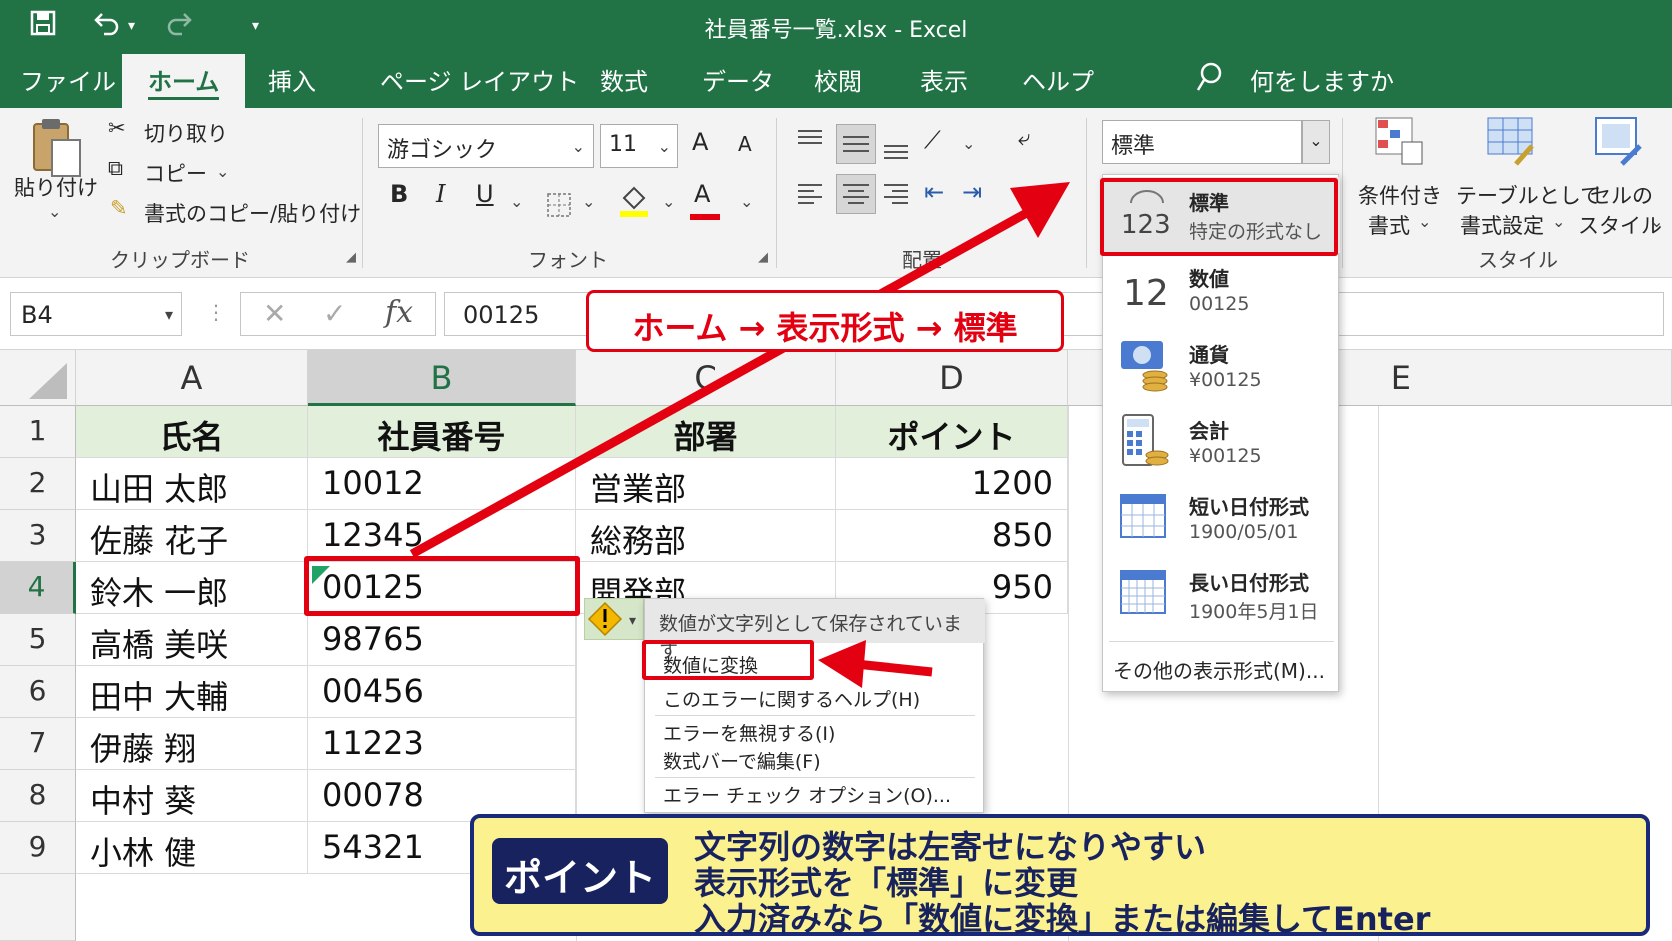 Image resolution: width=1672 pixels, height=941 pixels. Describe the element at coordinates (842, 664) in the screenshot. I see `arrow-to-convert-head` at that location.